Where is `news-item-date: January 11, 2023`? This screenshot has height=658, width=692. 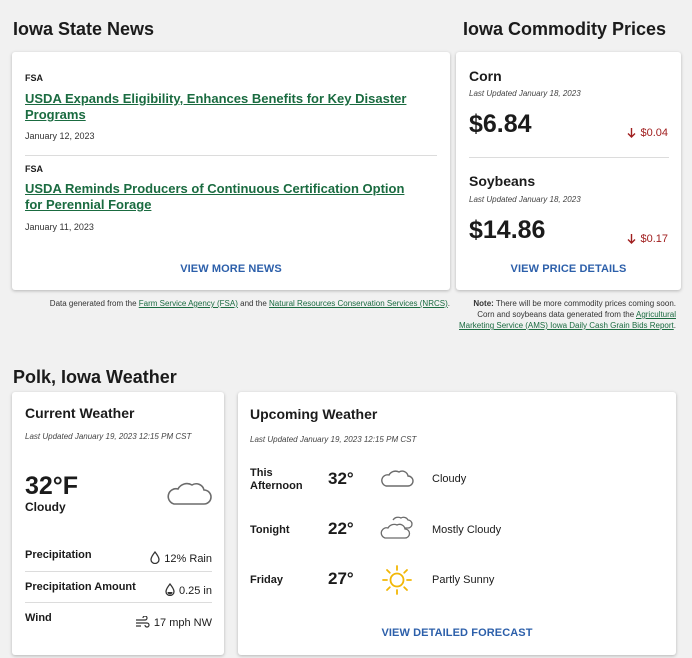 news-item-date: January 11, 2023 is located at coordinates (59, 227).